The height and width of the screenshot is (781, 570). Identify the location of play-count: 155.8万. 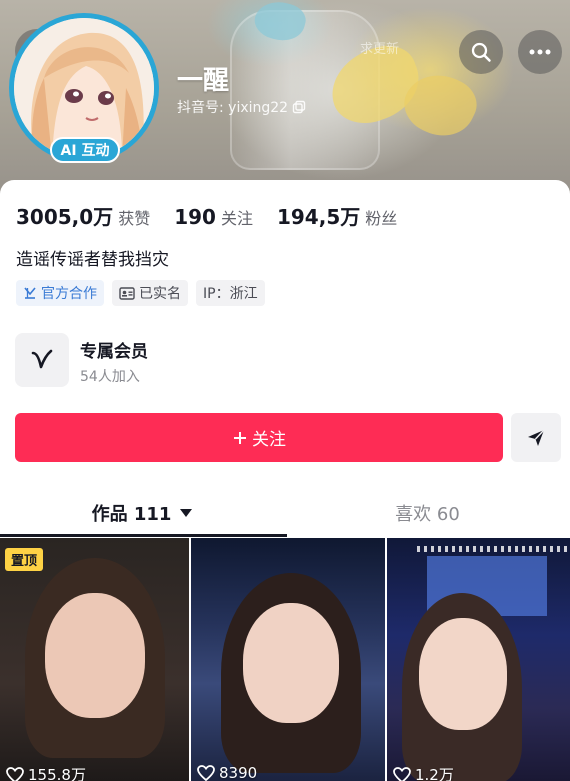
(46, 772).